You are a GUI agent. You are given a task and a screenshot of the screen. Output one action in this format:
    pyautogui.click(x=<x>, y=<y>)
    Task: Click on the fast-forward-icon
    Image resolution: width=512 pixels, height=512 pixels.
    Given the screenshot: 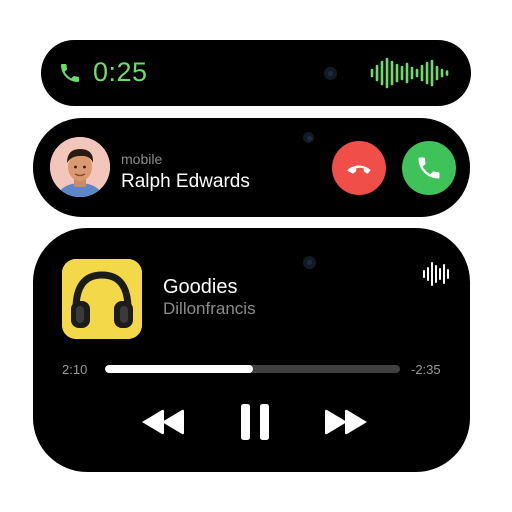 What is the action you would take?
    pyautogui.click(x=346, y=422)
    